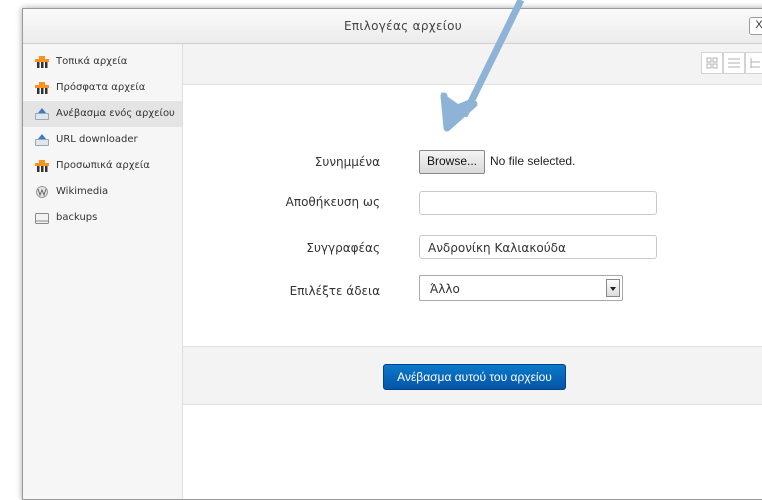 This screenshot has width=762, height=500. Describe the element at coordinates (482, 66) in the screenshot. I see `annotation-arrow-icon` at that location.